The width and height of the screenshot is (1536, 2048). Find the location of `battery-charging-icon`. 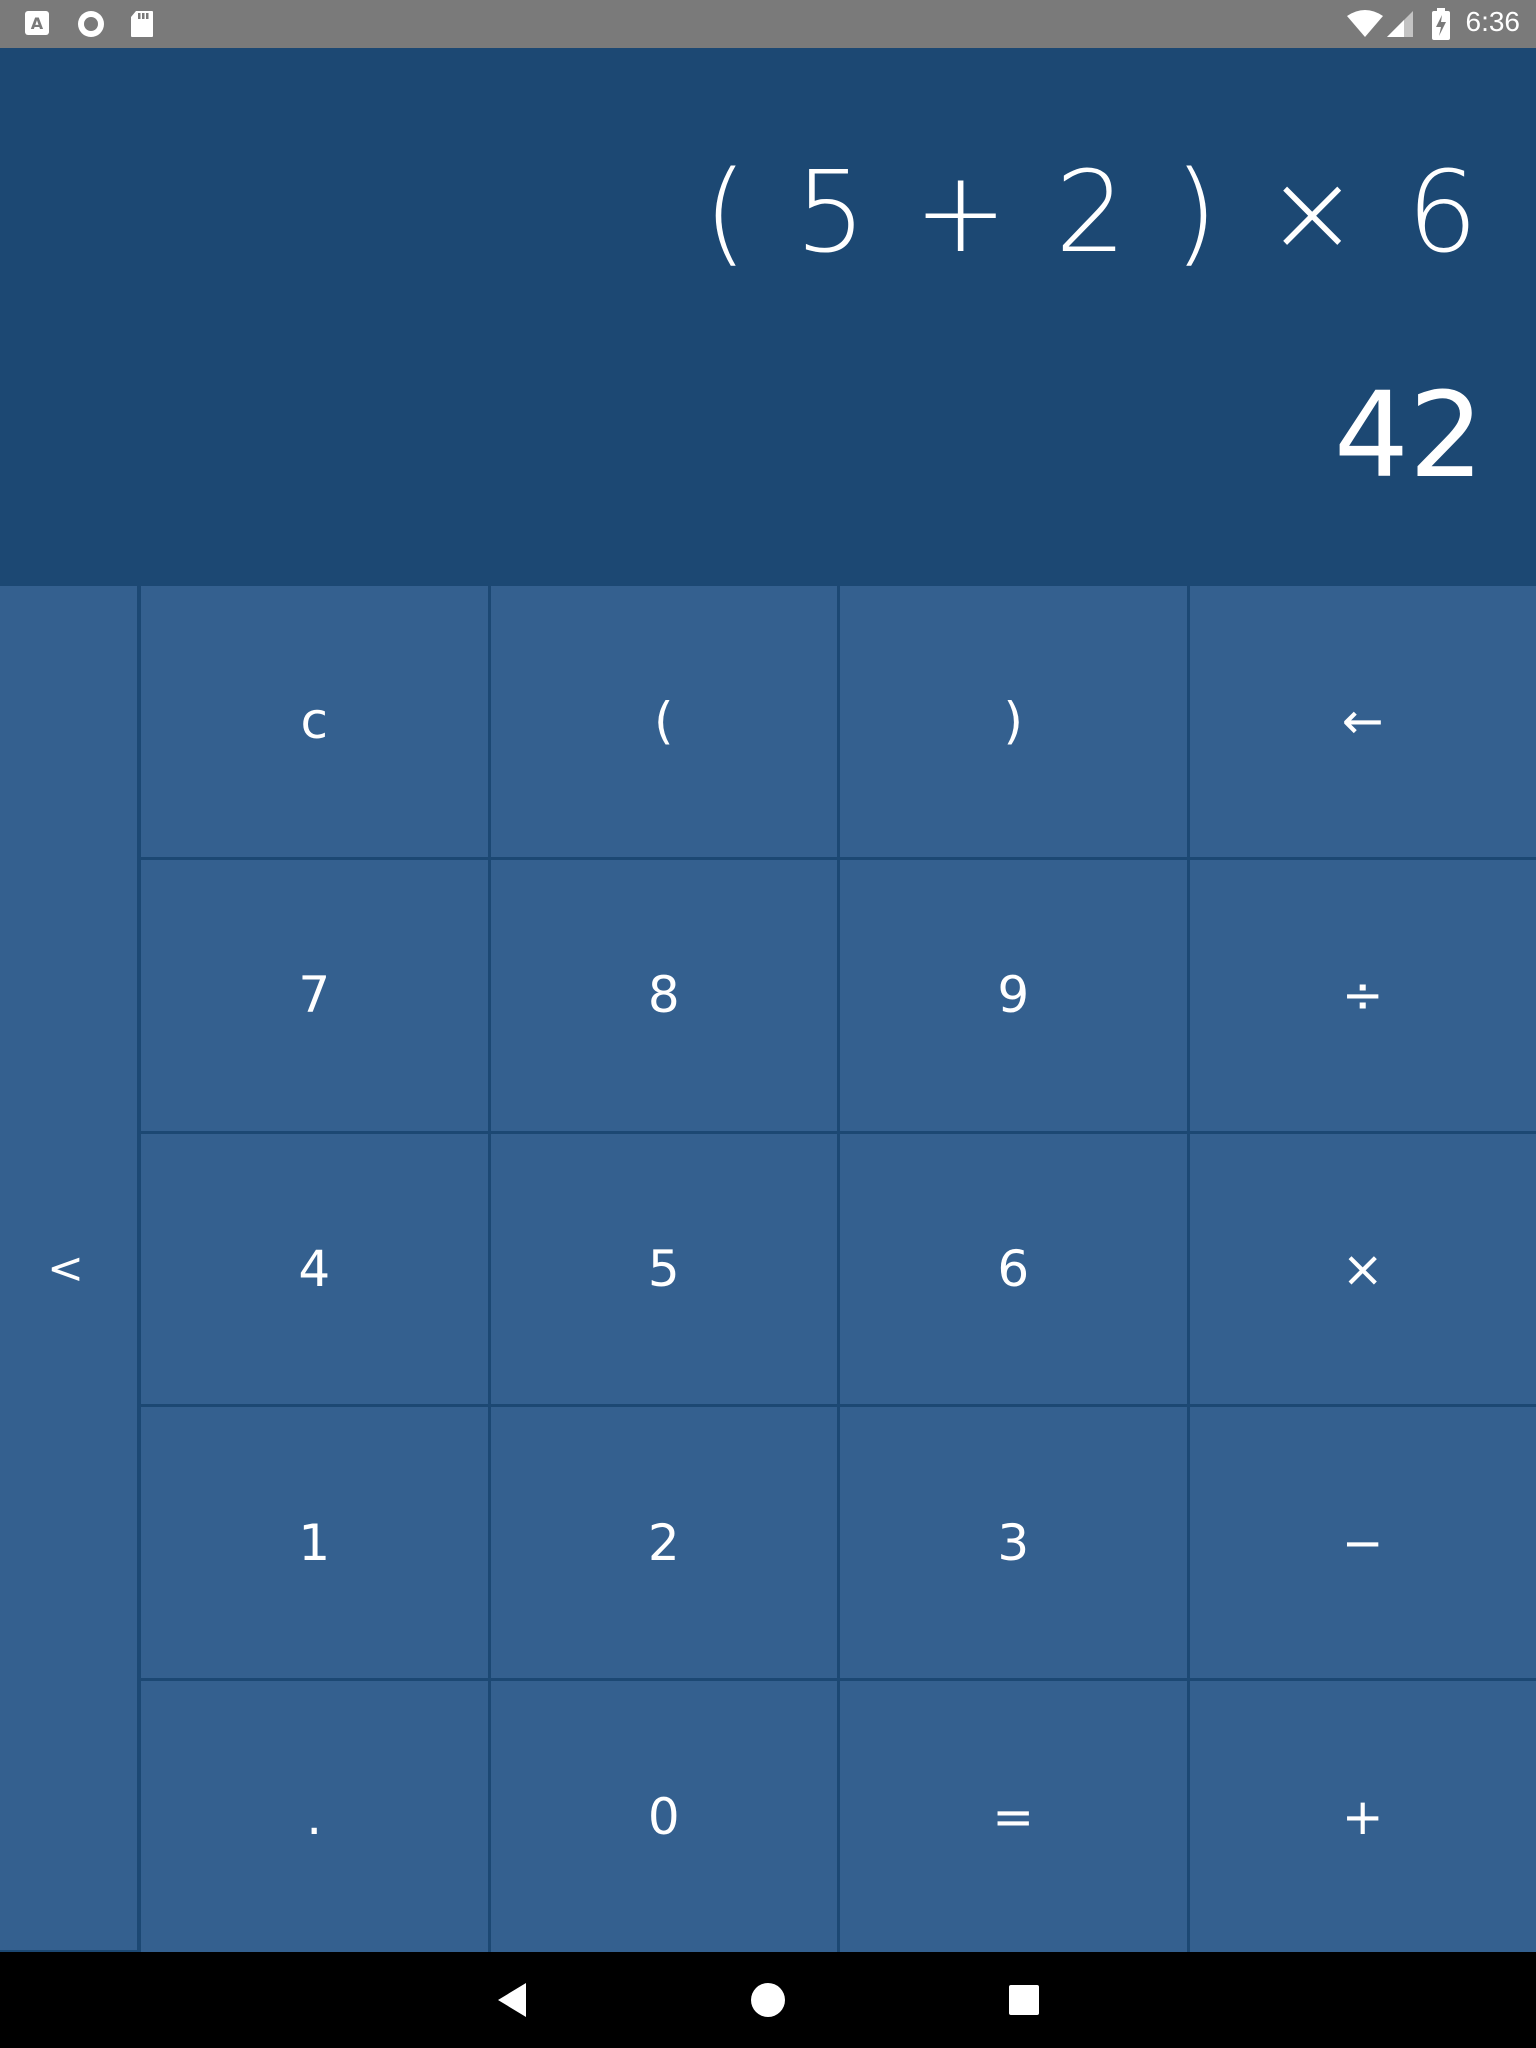

battery-charging-icon is located at coordinates (1441, 26).